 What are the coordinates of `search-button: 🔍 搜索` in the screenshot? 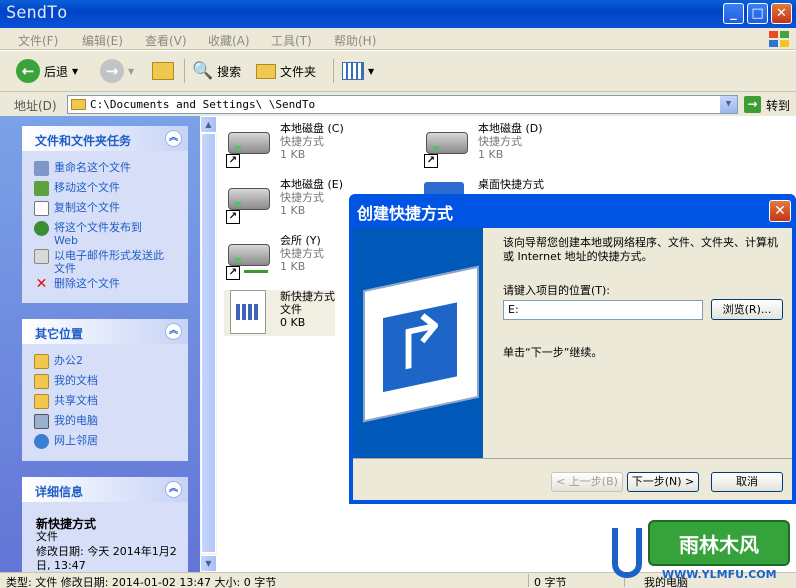 It's located at (216, 71).